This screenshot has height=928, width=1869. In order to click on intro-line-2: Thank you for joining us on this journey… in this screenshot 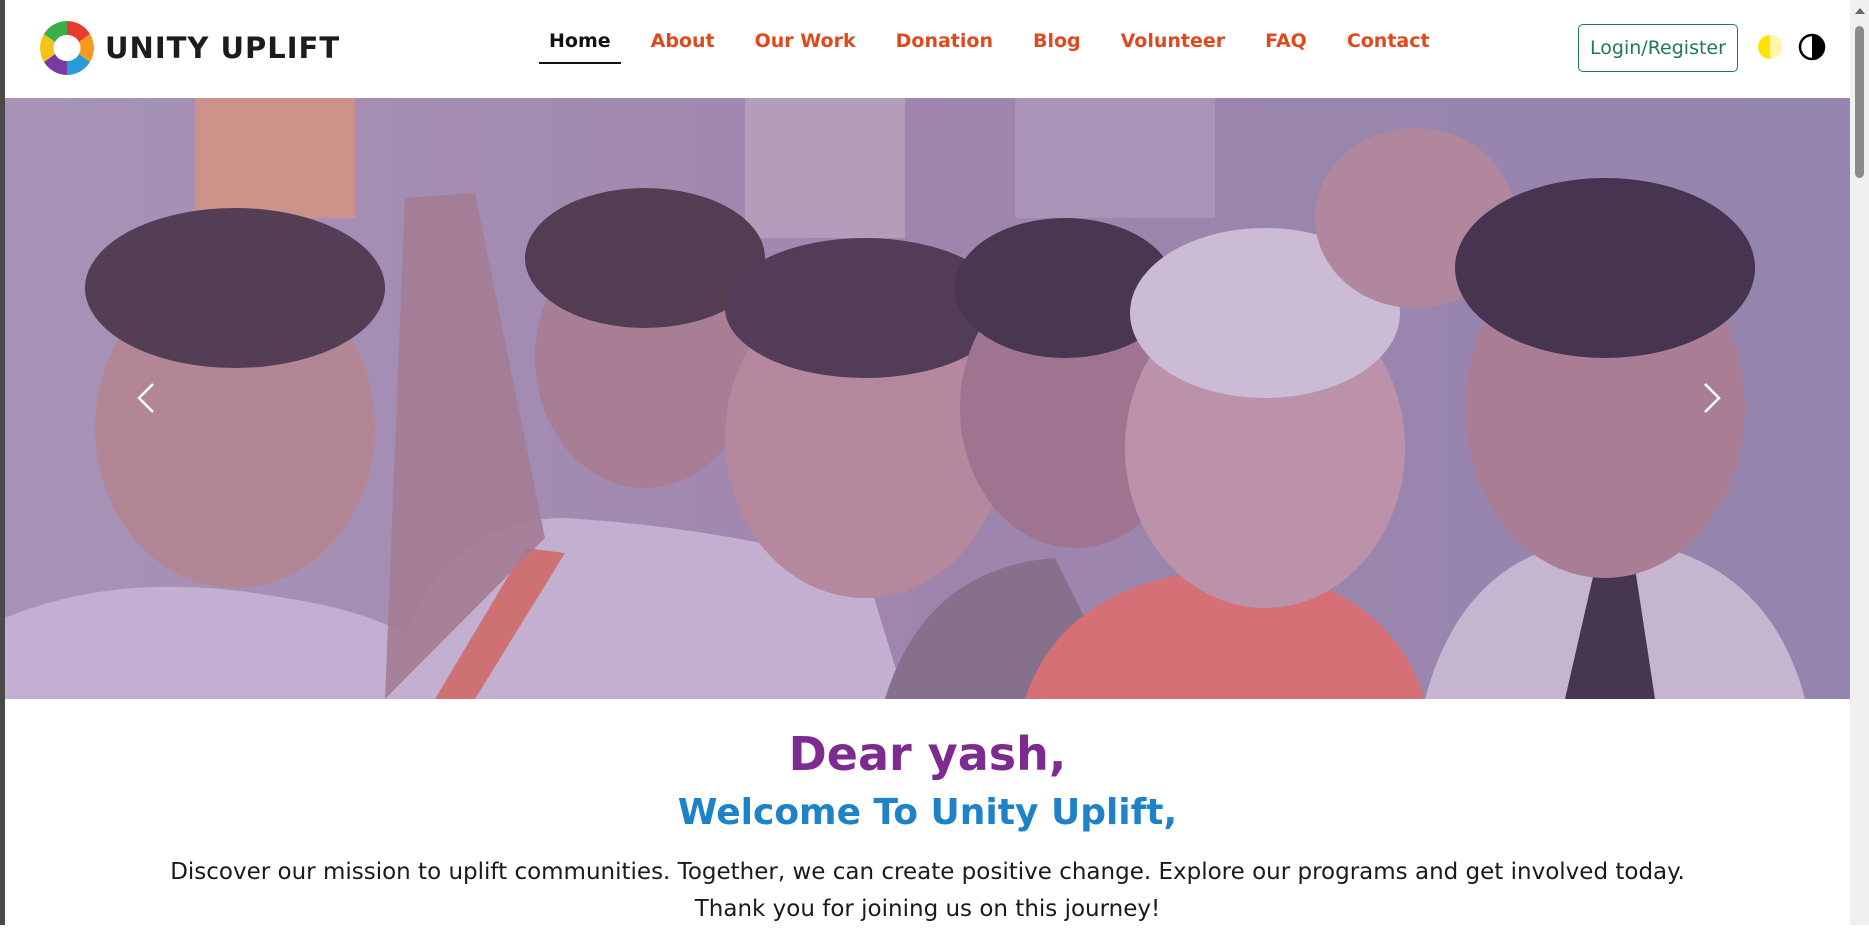, I will do `click(927, 909)`.